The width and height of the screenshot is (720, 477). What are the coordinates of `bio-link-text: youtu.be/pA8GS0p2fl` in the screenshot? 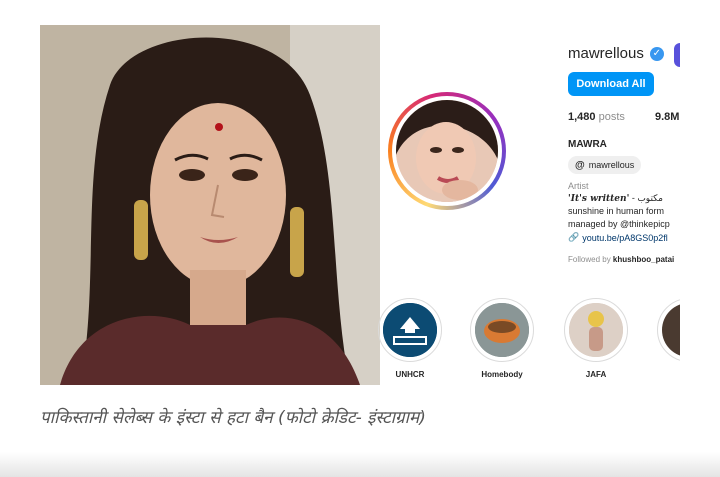 It's located at (625, 237).